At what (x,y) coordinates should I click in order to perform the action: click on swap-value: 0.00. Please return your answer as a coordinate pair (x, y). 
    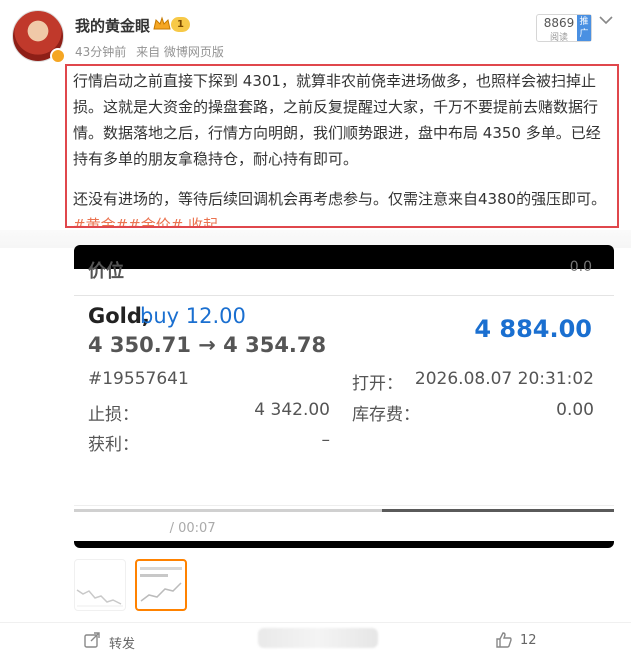
    Looking at the image, I should click on (575, 410).